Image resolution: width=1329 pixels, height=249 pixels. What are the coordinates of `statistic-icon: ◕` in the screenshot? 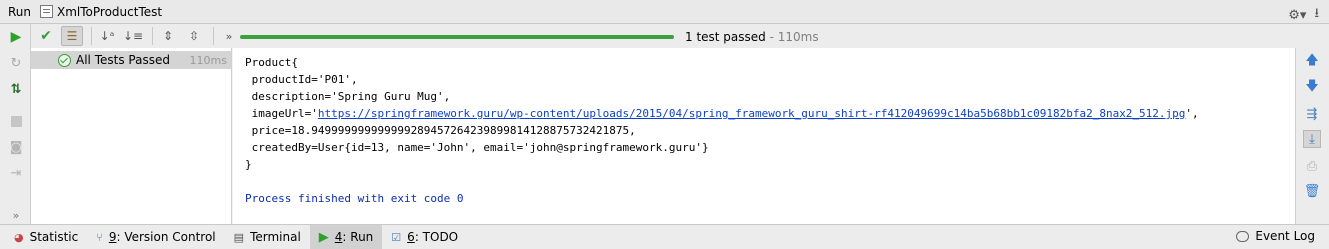 It's located at (19, 237).